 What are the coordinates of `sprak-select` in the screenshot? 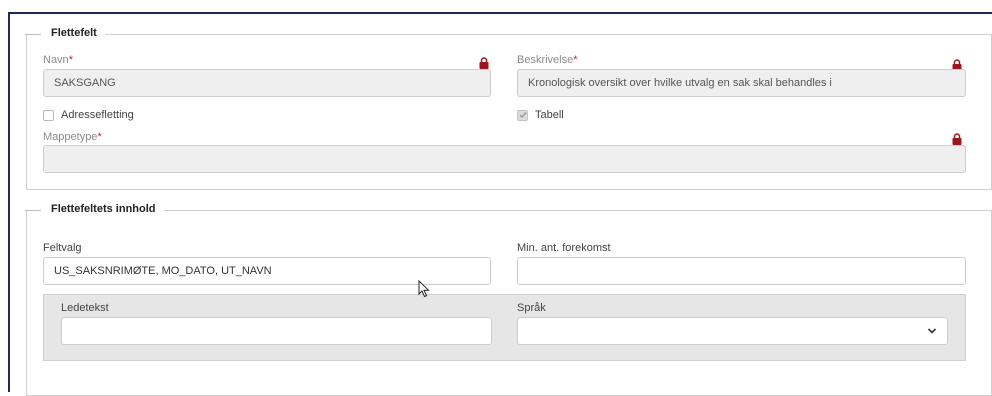 It's located at (732, 331).